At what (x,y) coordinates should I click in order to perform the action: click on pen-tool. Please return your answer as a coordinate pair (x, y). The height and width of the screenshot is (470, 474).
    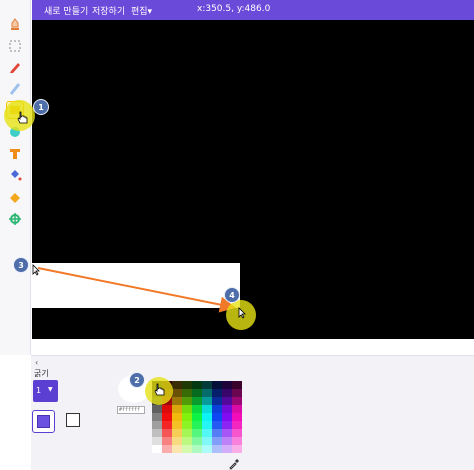
    Looking at the image, I should click on (15, 67).